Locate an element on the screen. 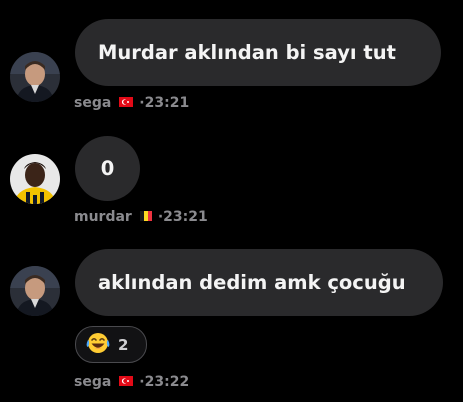  message-meta: murdar ·23:21 is located at coordinates (141, 217).